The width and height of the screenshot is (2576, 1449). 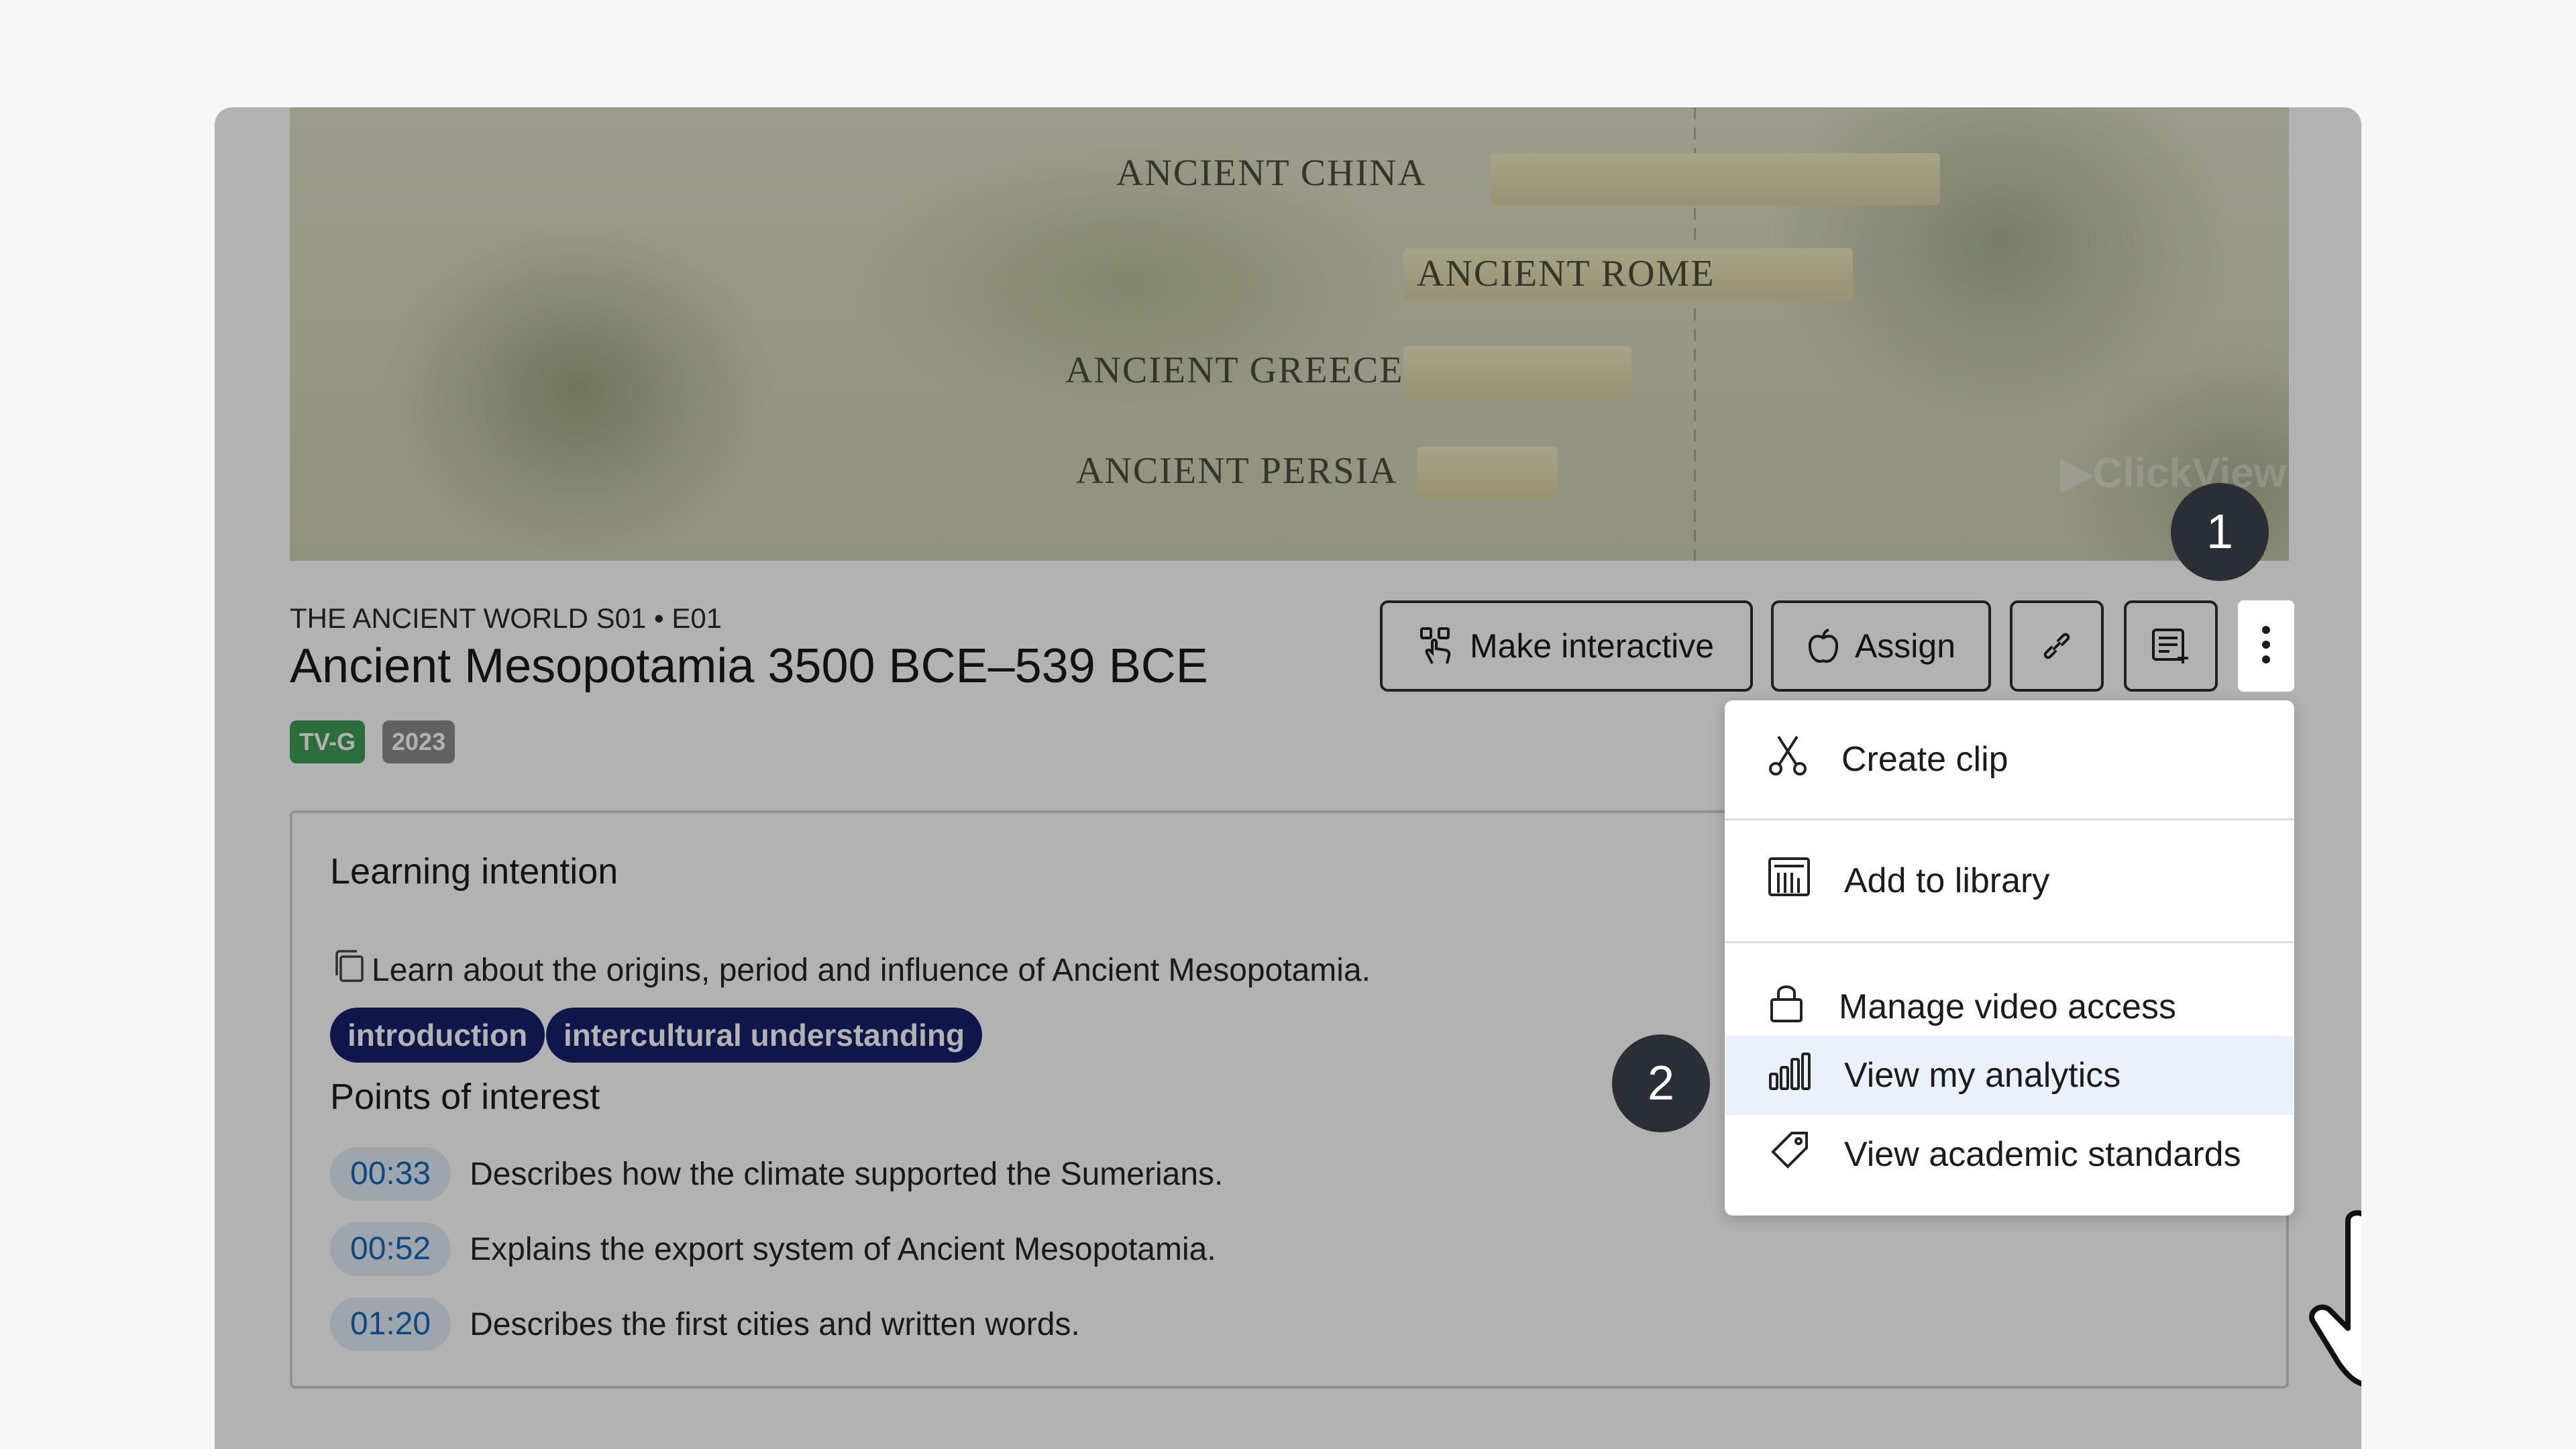 I want to click on menu-item-view-my-analytics: View my analytics, so click(x=2009, y=1075).